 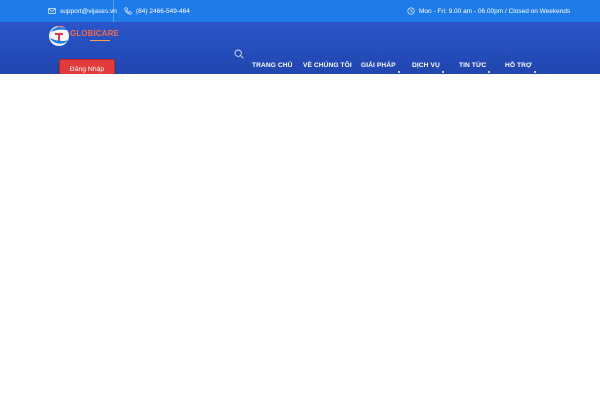 What do you see at coordinates (113, 11) in the screenshot?
I see `topbar-divider` at bounding box center [113, 11].